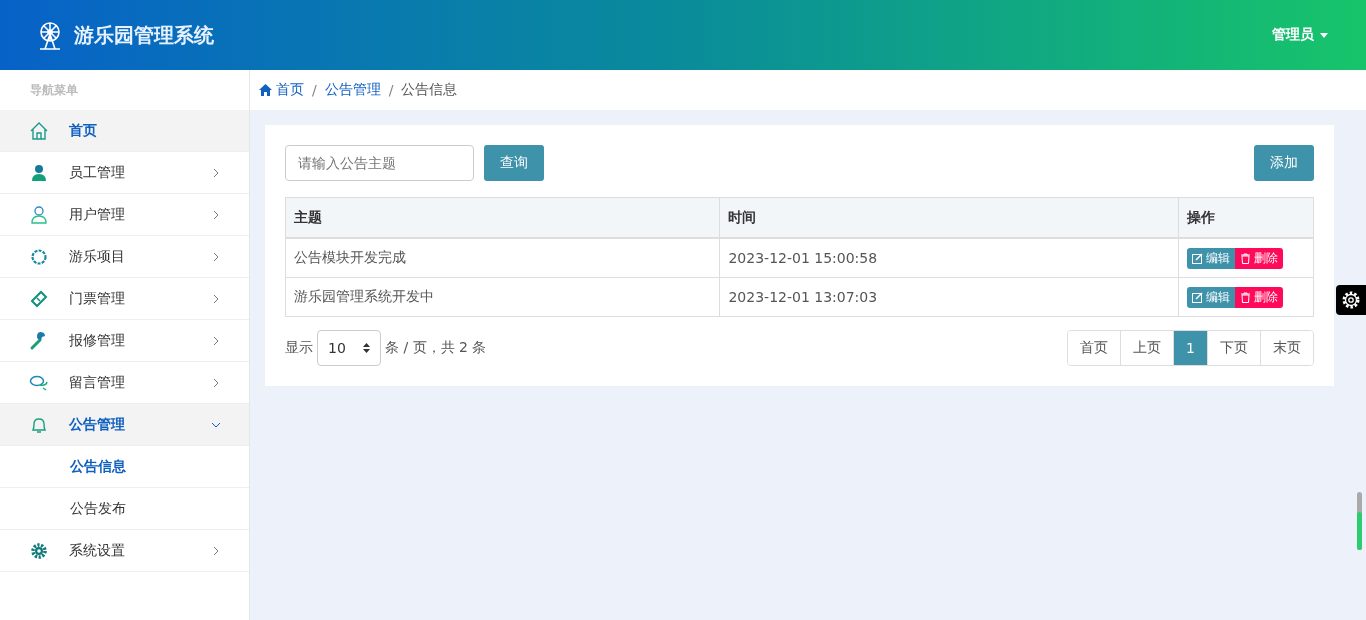 This screenshot has width=1366, height=620. What do you see at coordinates (514, 163) in the screenshot?
I see `search-button: 查询` at bounding box center [514, 163].